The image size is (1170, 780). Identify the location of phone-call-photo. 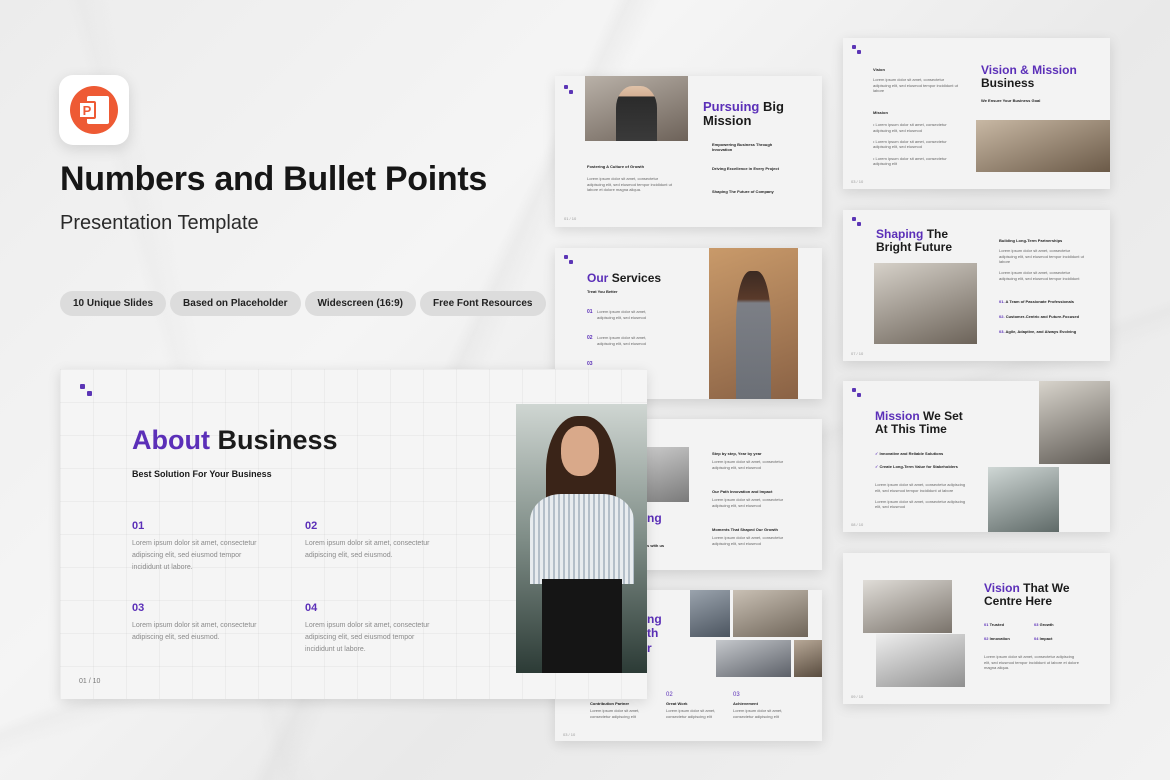
(1074, 422).